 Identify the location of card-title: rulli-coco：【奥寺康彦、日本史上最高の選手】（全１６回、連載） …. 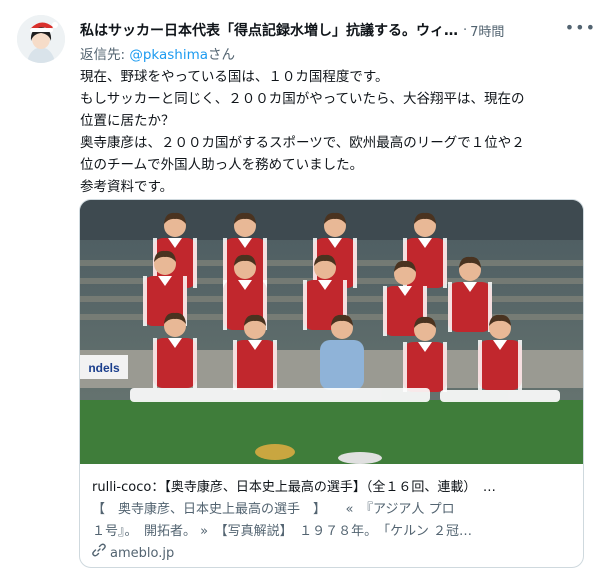
(332, 488).